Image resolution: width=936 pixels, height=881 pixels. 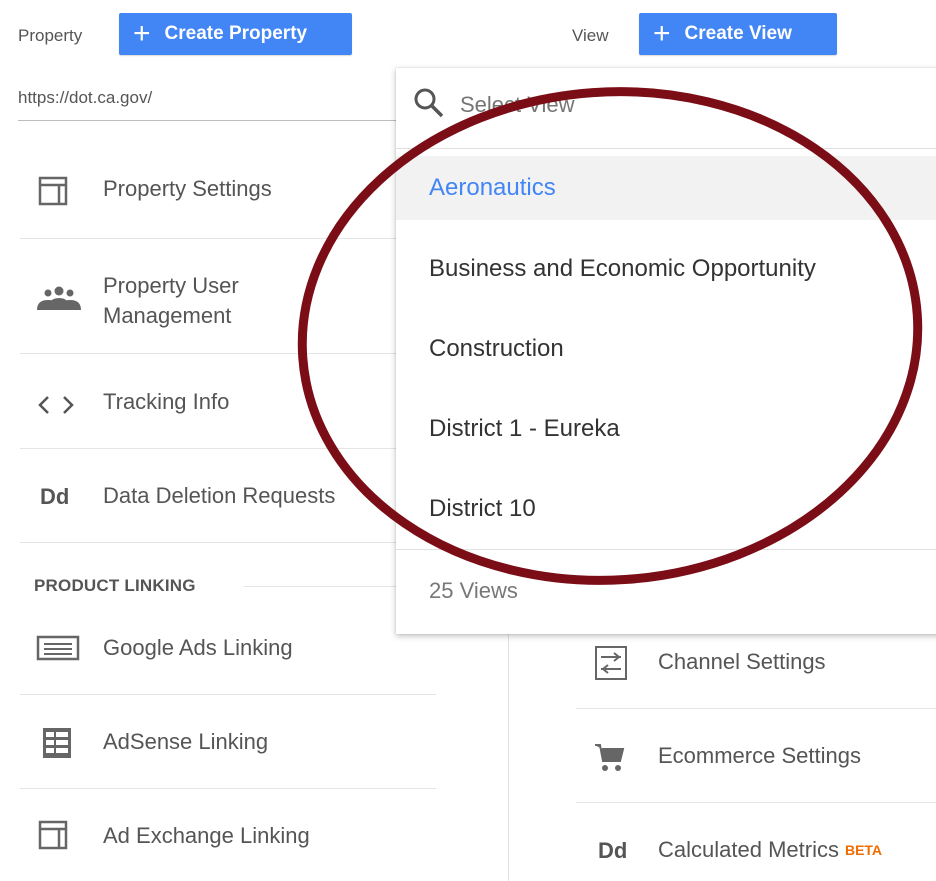 I want to click on people-icon, so click(x=59, y=298).